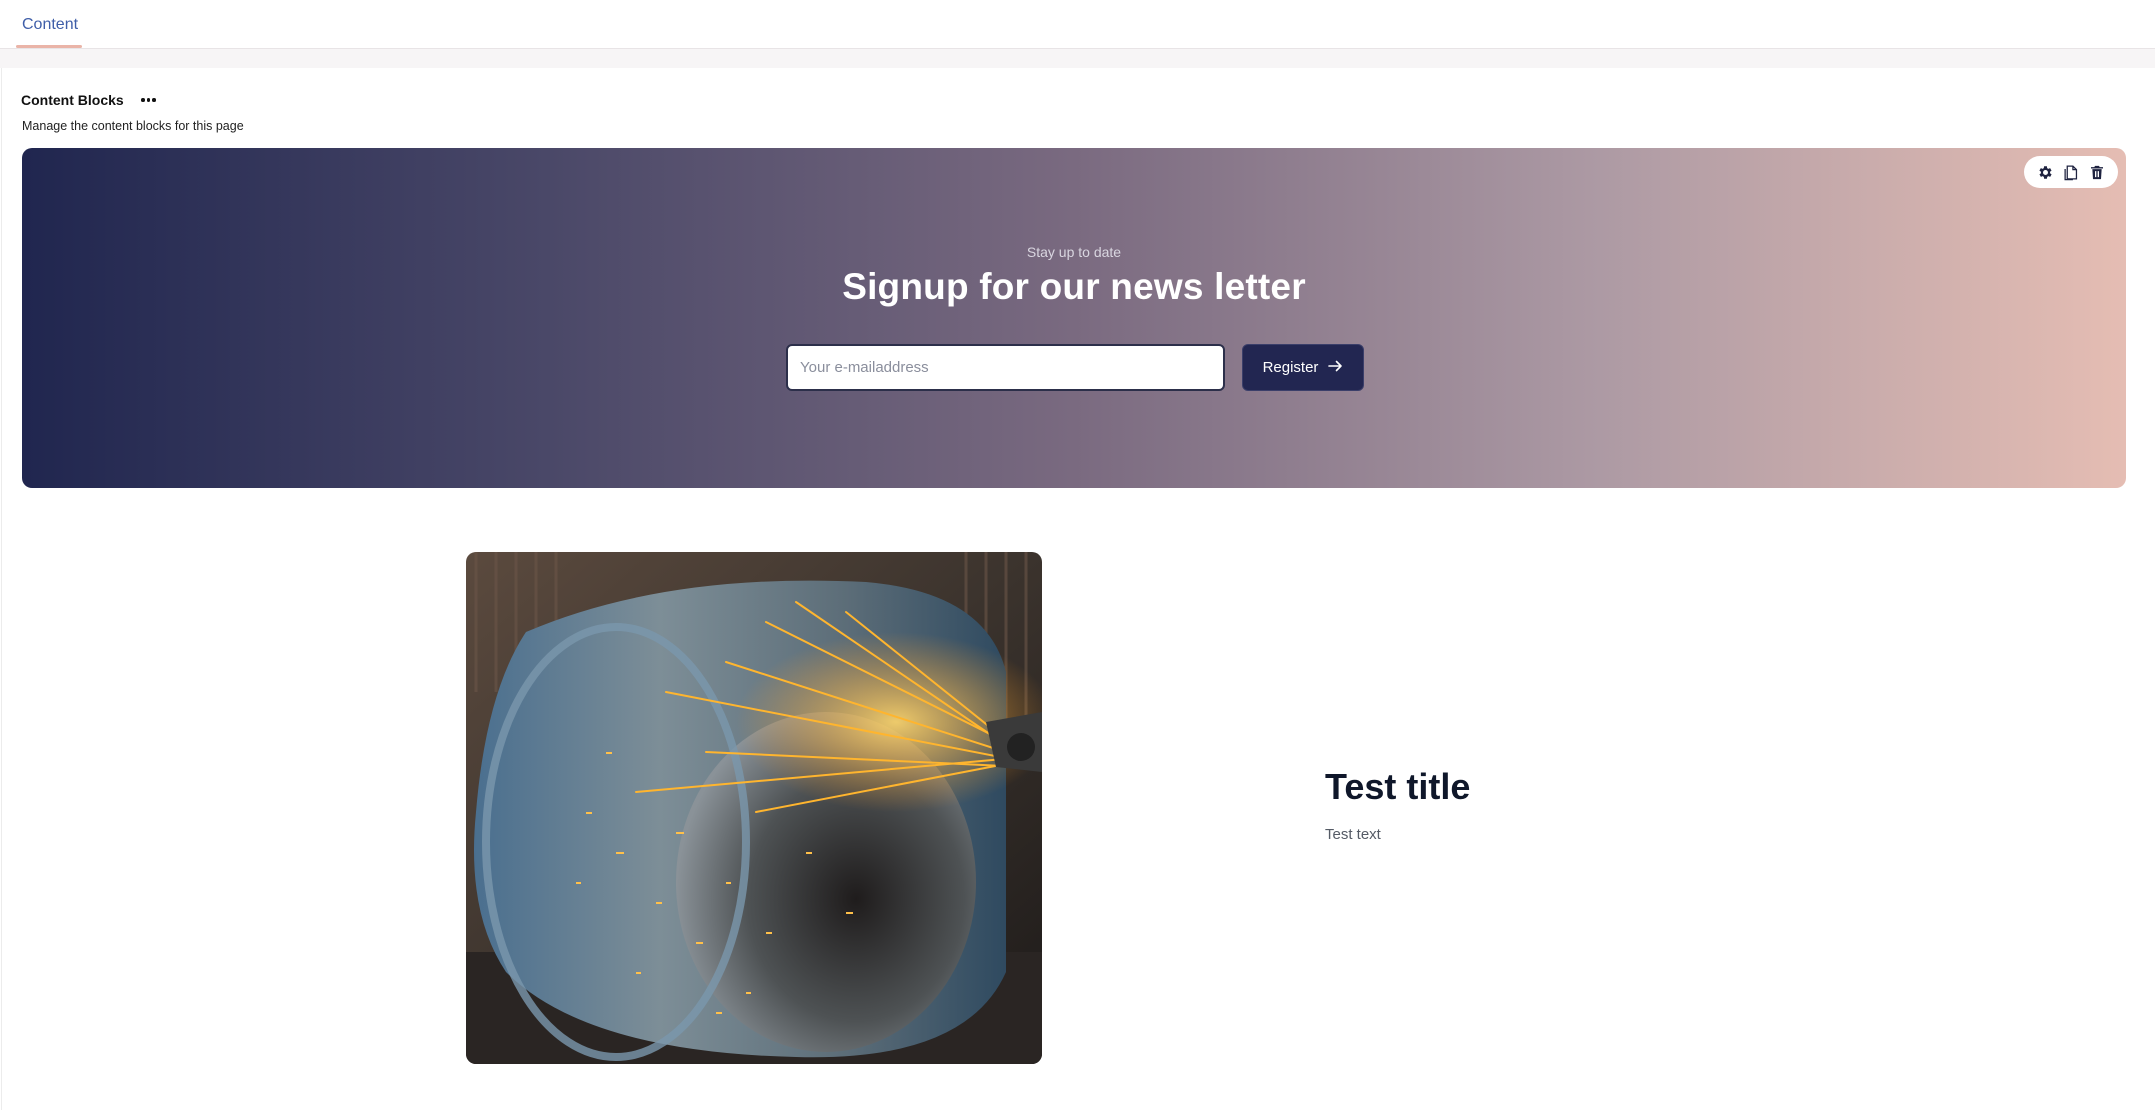 The image size is (2155, 1110). I want to click on section-title: Content Blocks, so click(72, 100).